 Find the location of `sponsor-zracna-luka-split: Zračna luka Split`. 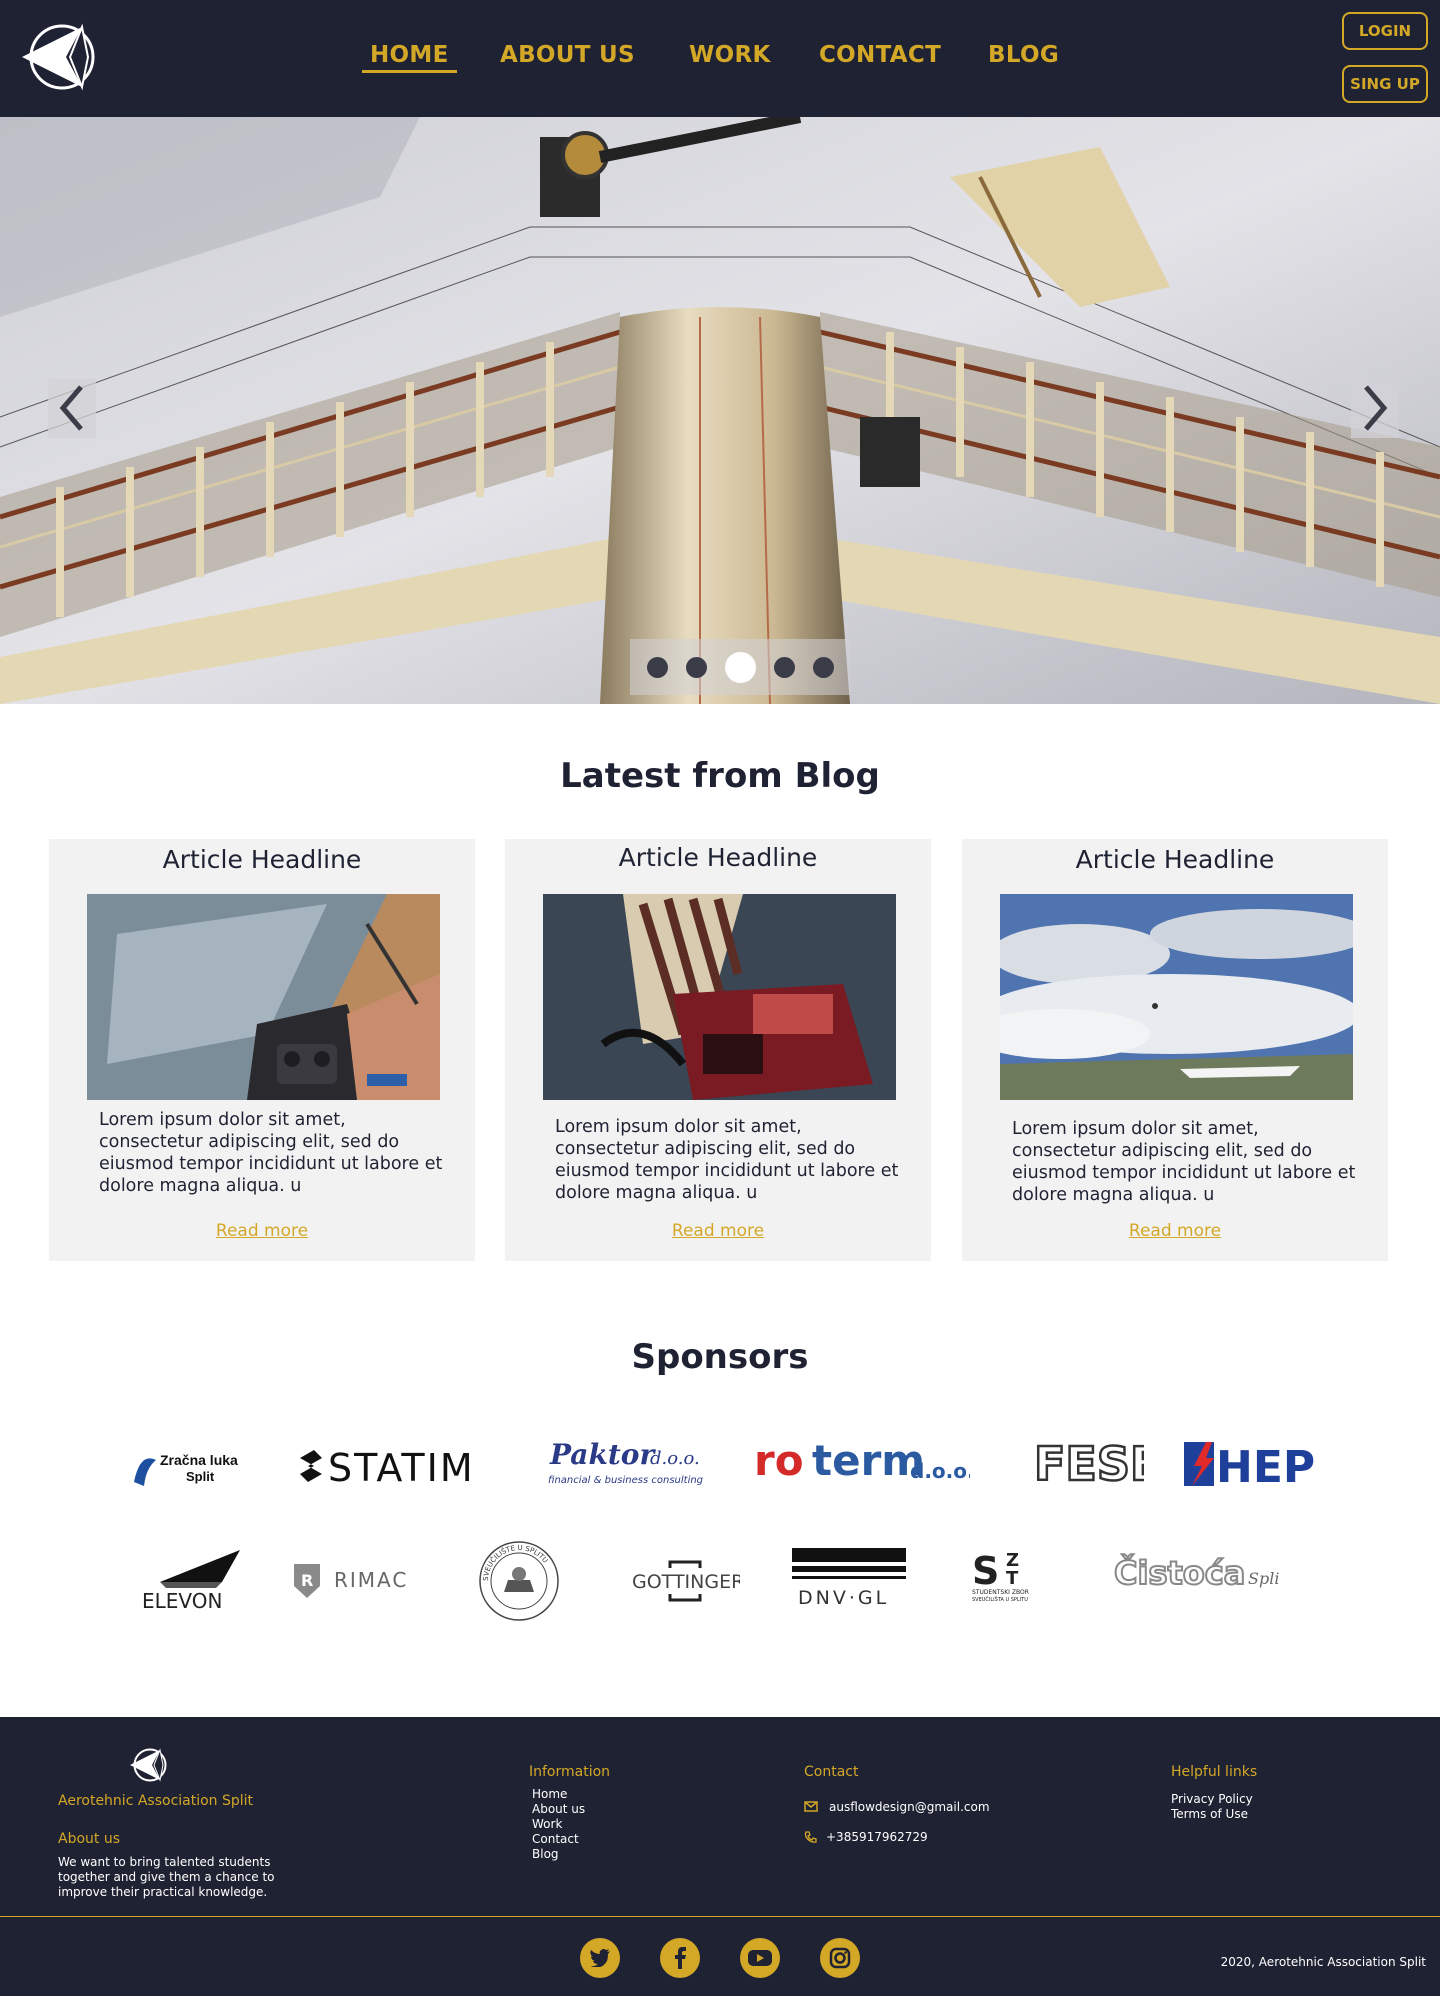

sponsor-zracna-luka-split: Zračna luka Split is located at coordinates (195, 1468).